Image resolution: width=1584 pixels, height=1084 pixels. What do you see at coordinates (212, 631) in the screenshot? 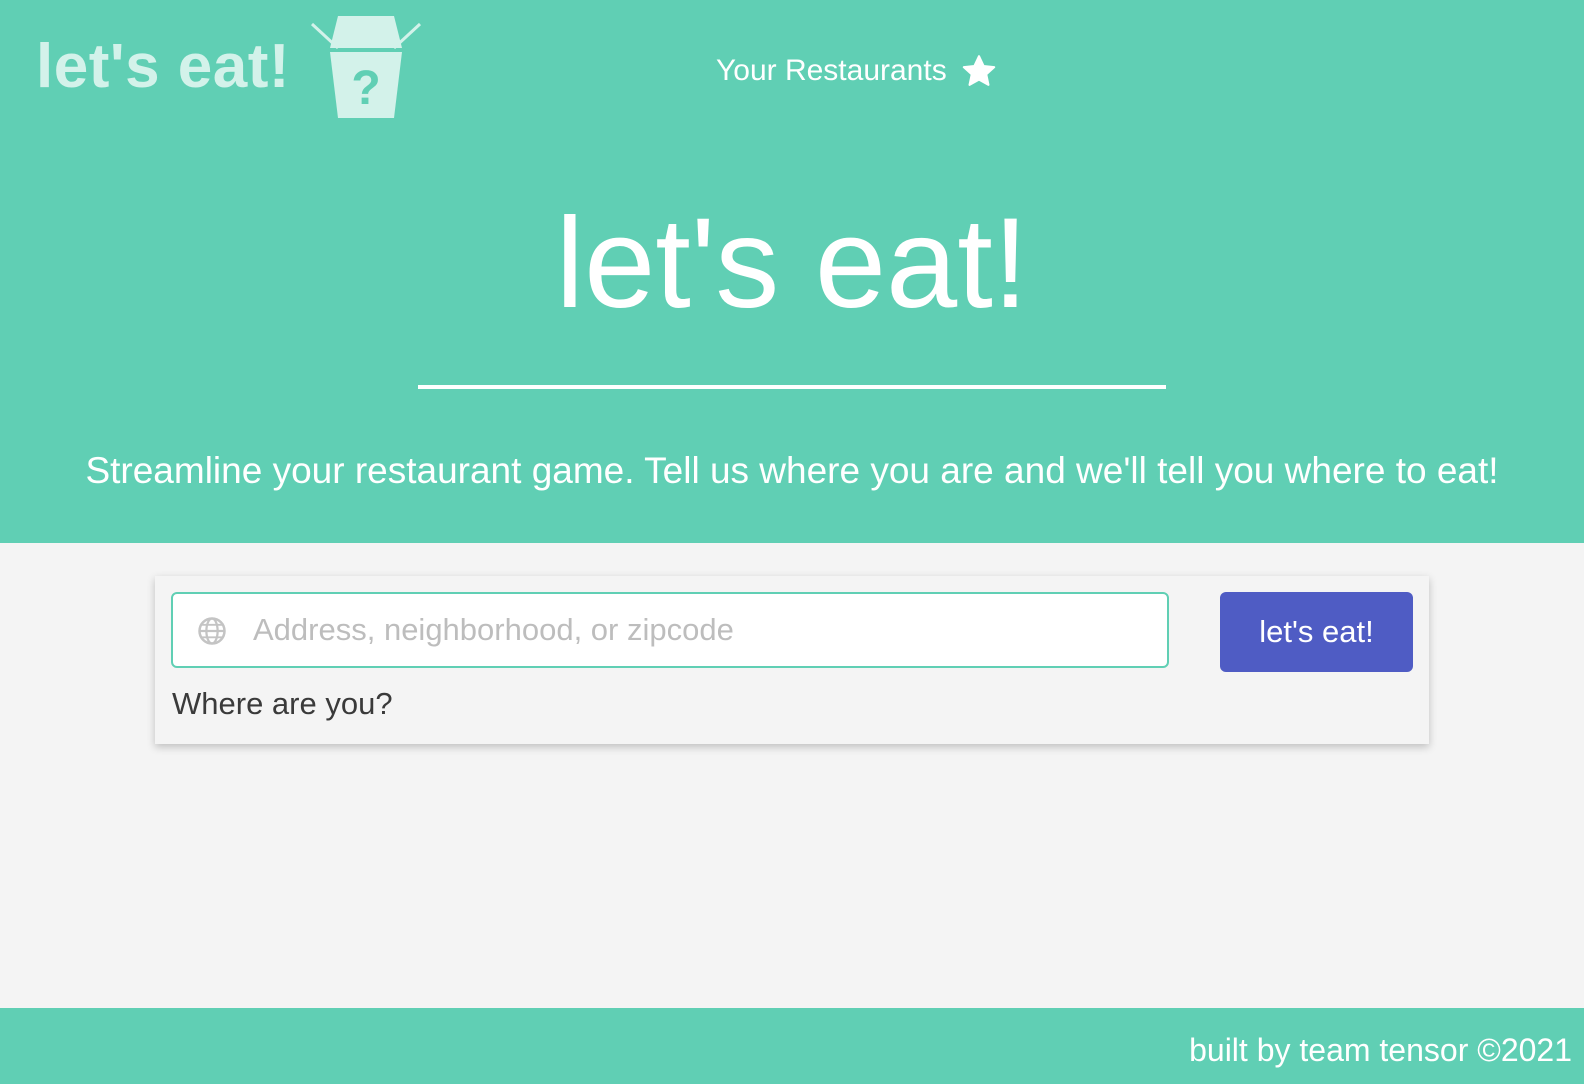
I see `globe-icon` at bounding box center [212, 631].